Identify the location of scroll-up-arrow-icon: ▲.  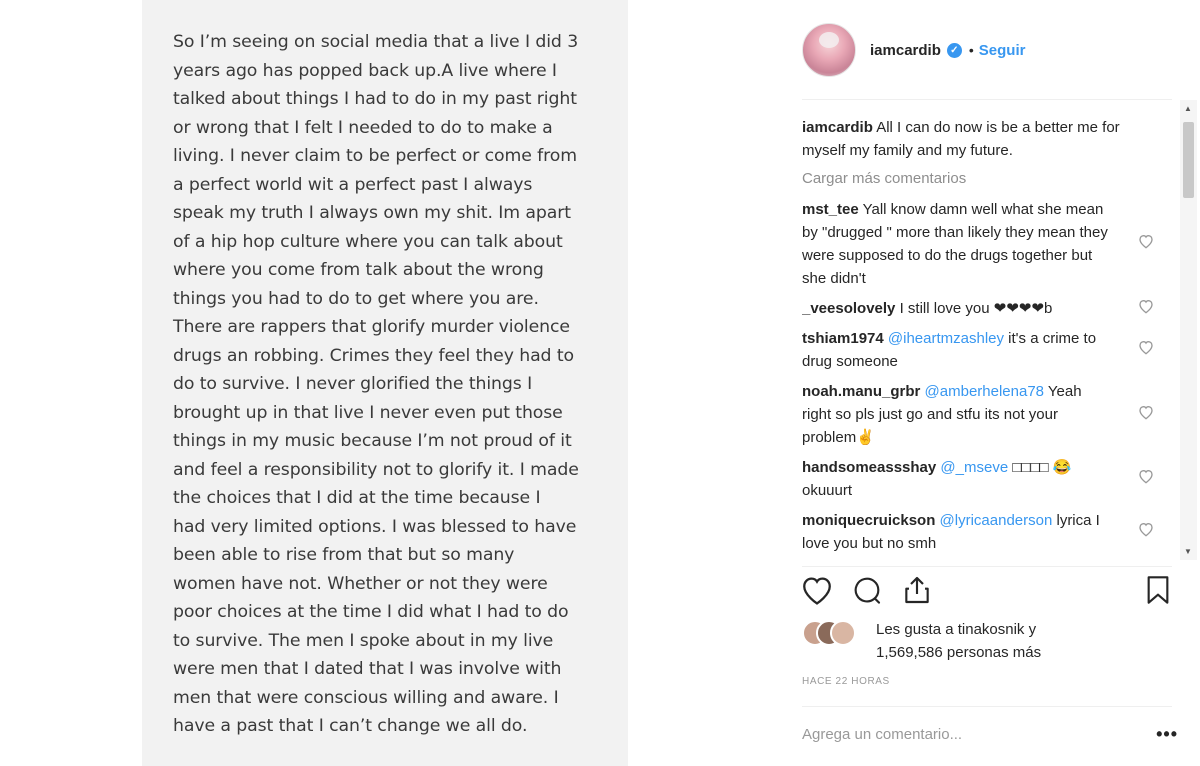
(1188, 108).